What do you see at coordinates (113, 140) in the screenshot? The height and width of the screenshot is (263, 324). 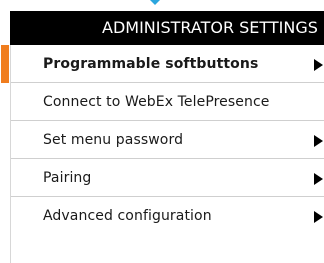 I see `menu-item-label: Set menu password` at bounding box center [113, 140].